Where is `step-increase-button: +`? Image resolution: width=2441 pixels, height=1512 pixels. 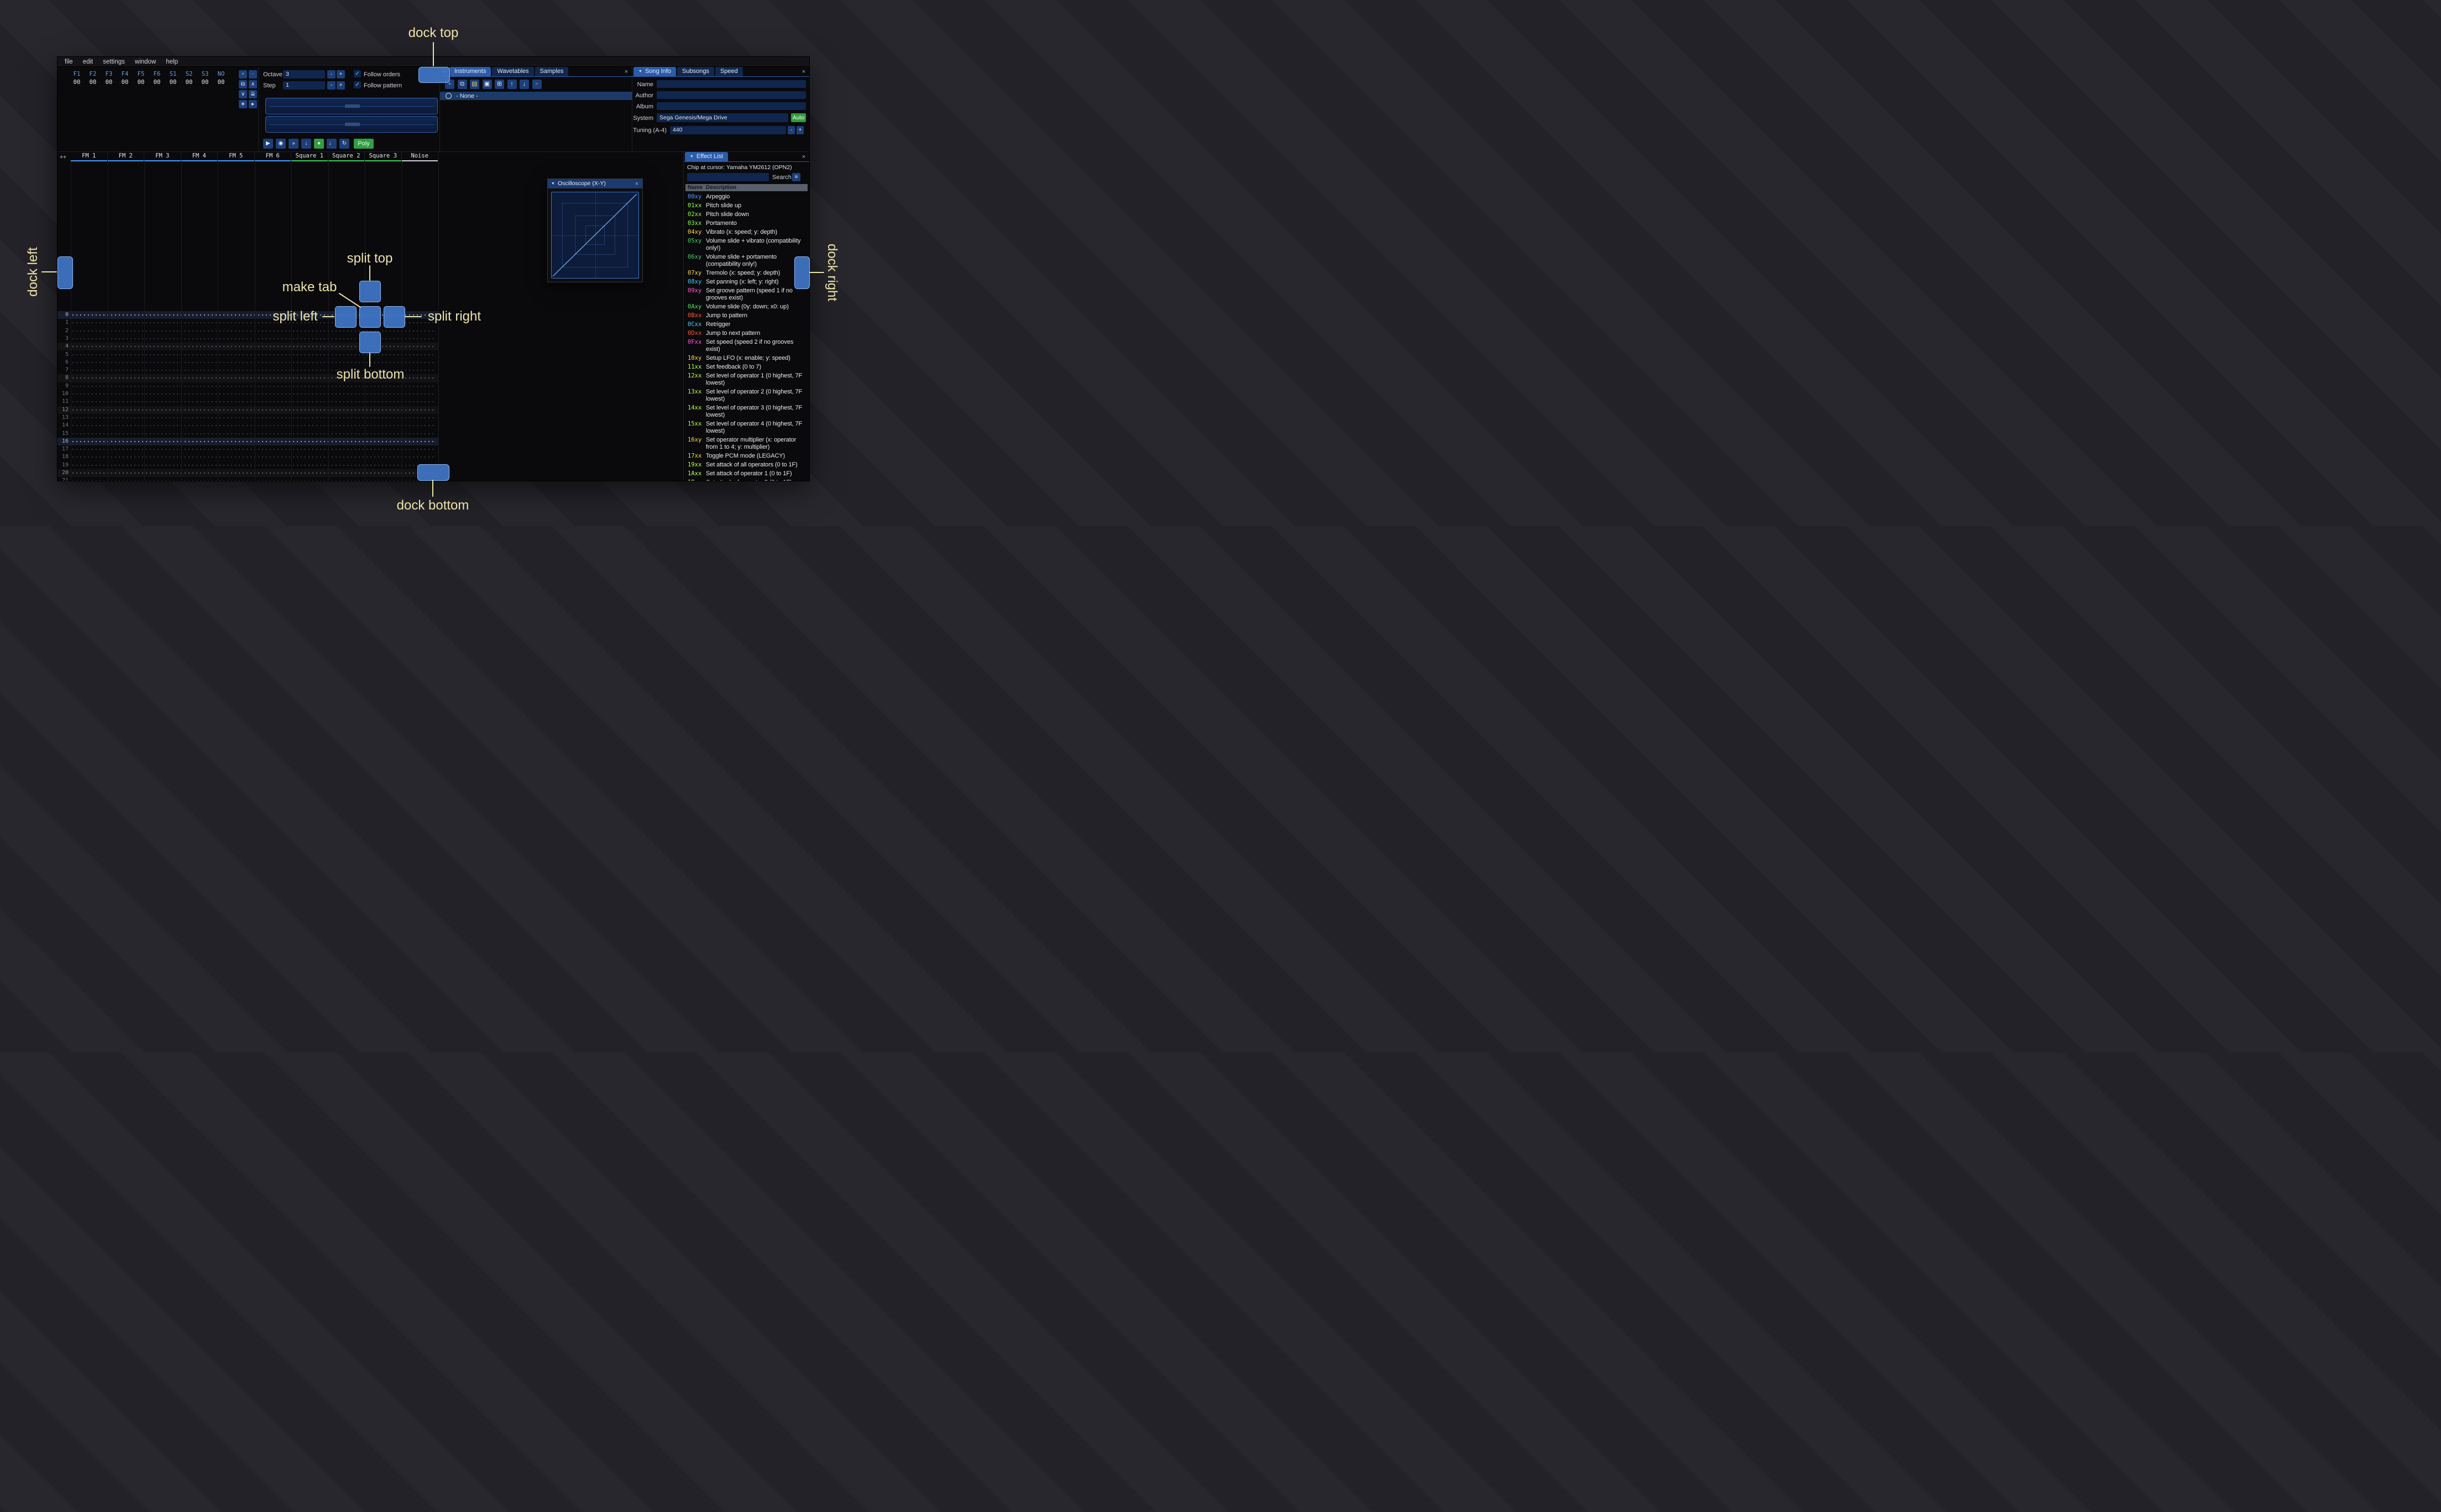 step-increase-button: + is located at coordinates (341, 86).